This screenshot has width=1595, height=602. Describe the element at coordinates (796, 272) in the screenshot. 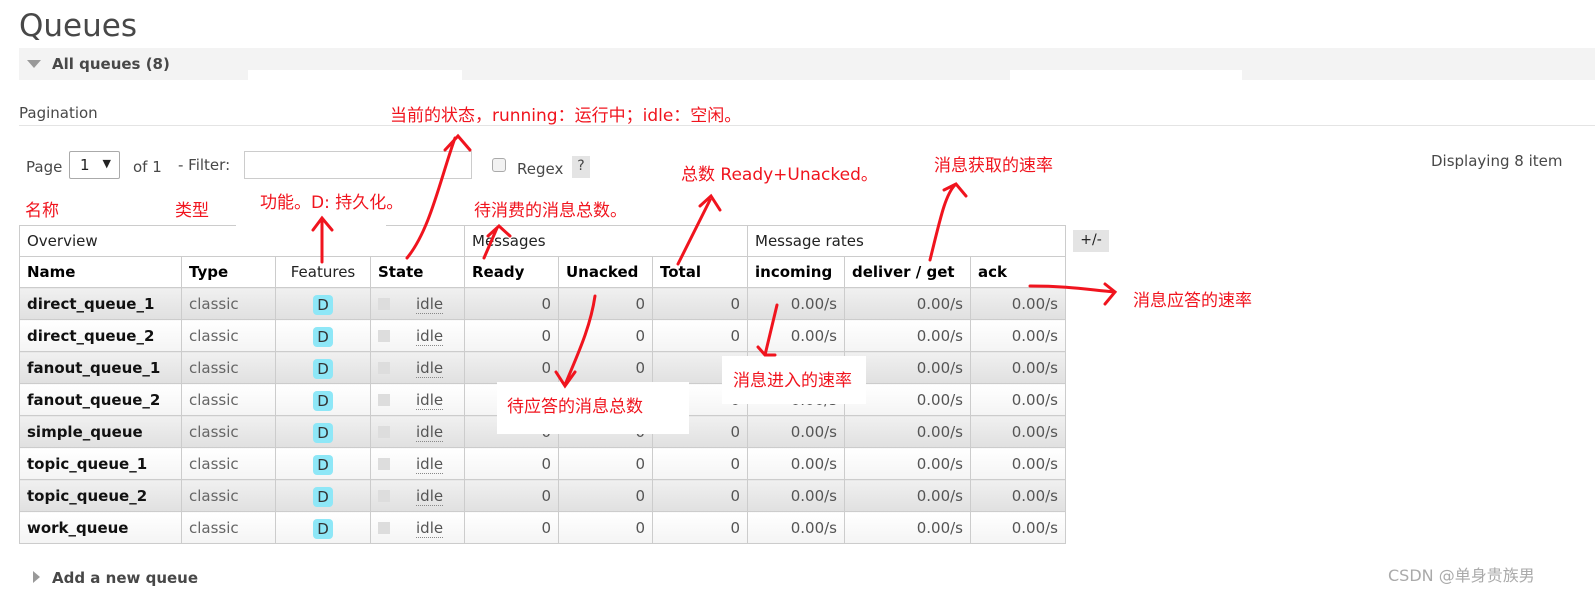

I see `col-incoming: incoming` at that location.